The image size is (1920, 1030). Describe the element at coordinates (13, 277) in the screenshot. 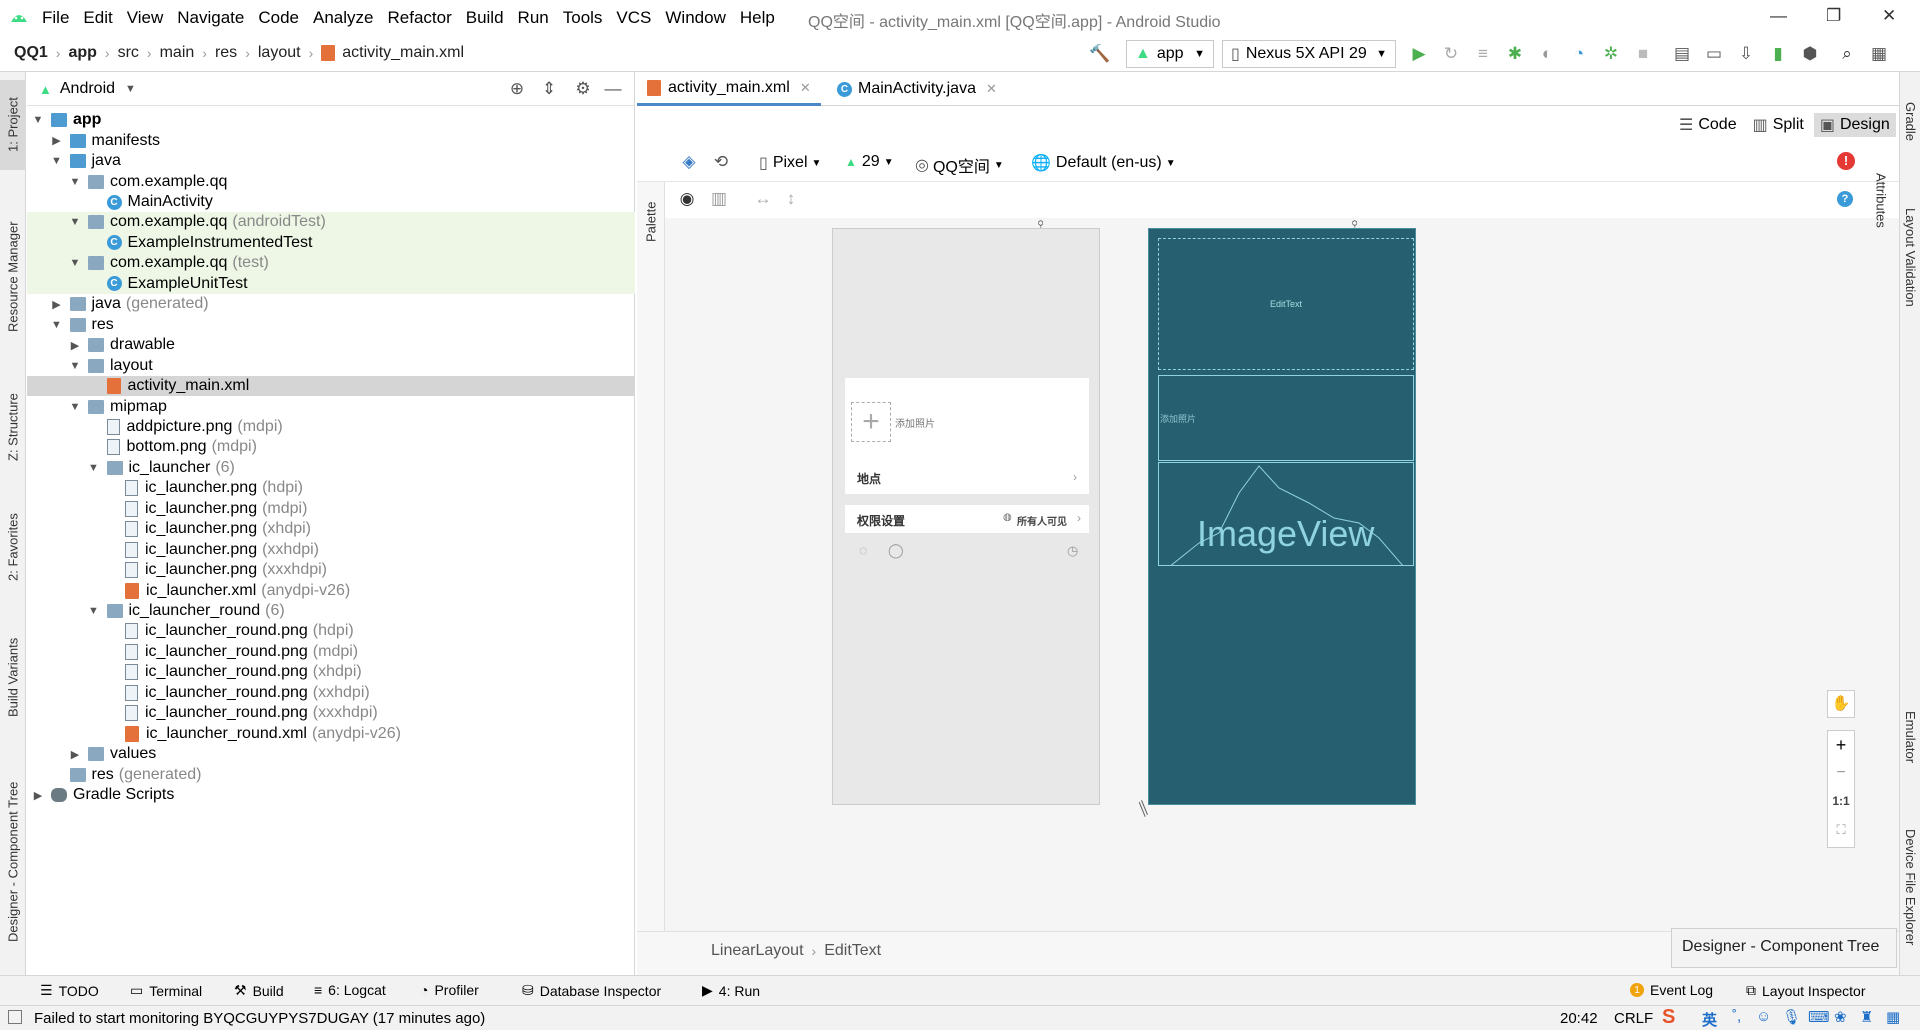

I see `tab-resource-manager: Resource Manager` at that location.